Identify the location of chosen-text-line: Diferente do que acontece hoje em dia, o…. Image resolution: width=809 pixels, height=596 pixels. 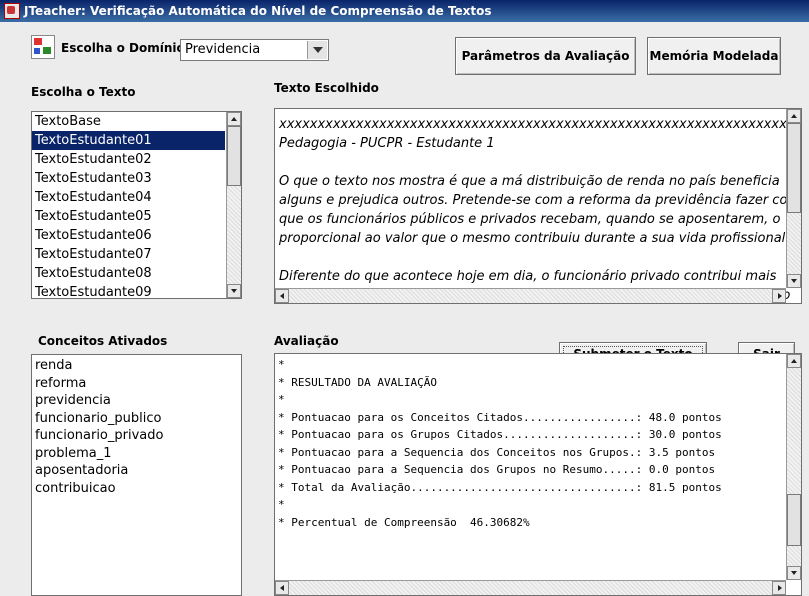
(528, 276).